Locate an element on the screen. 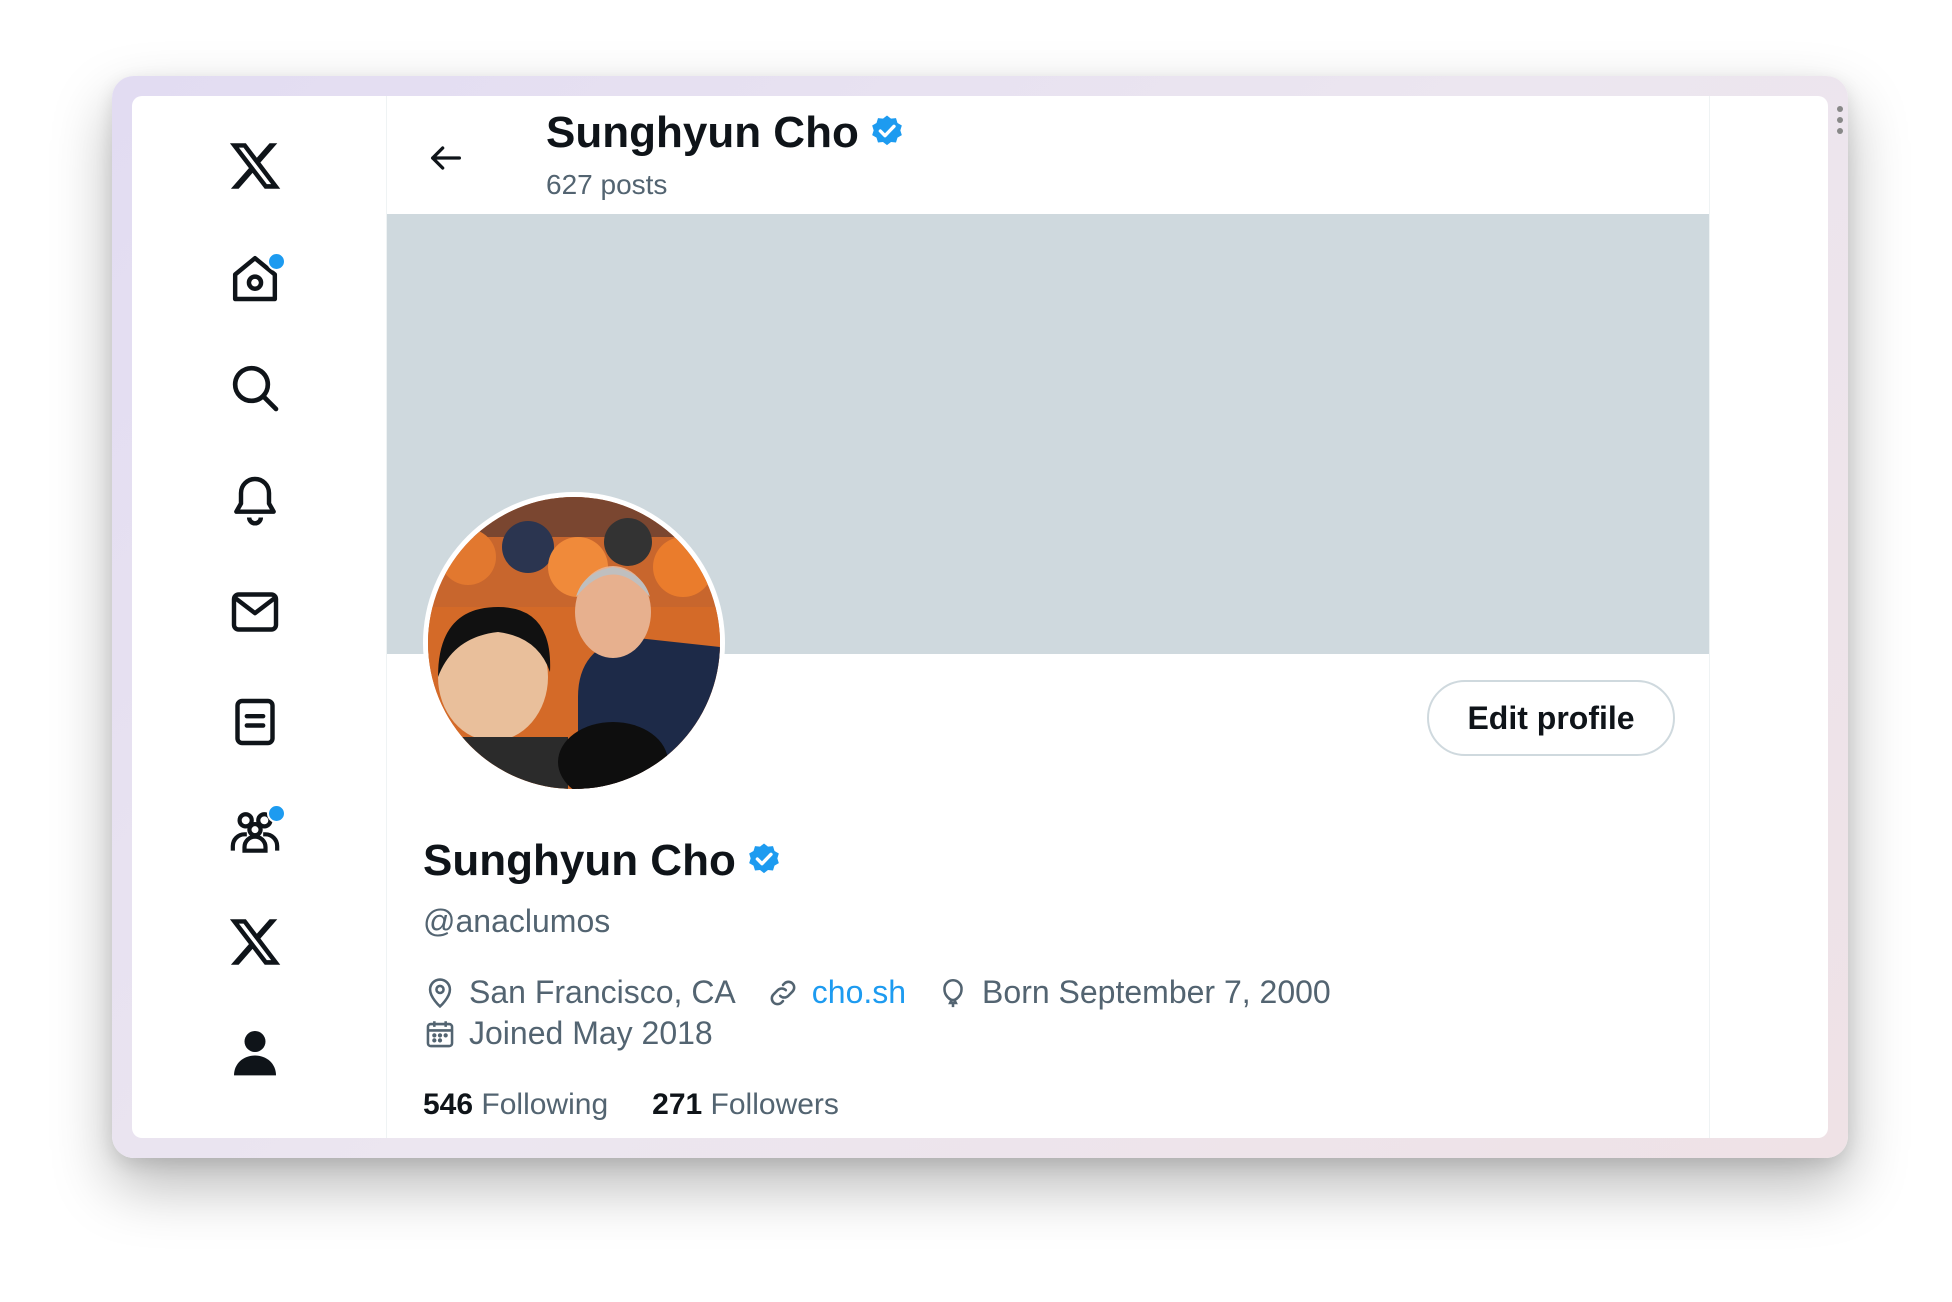 The width and height of the screenshot is (1952, 1302). lists-icon is located at coordinates (255, 722).